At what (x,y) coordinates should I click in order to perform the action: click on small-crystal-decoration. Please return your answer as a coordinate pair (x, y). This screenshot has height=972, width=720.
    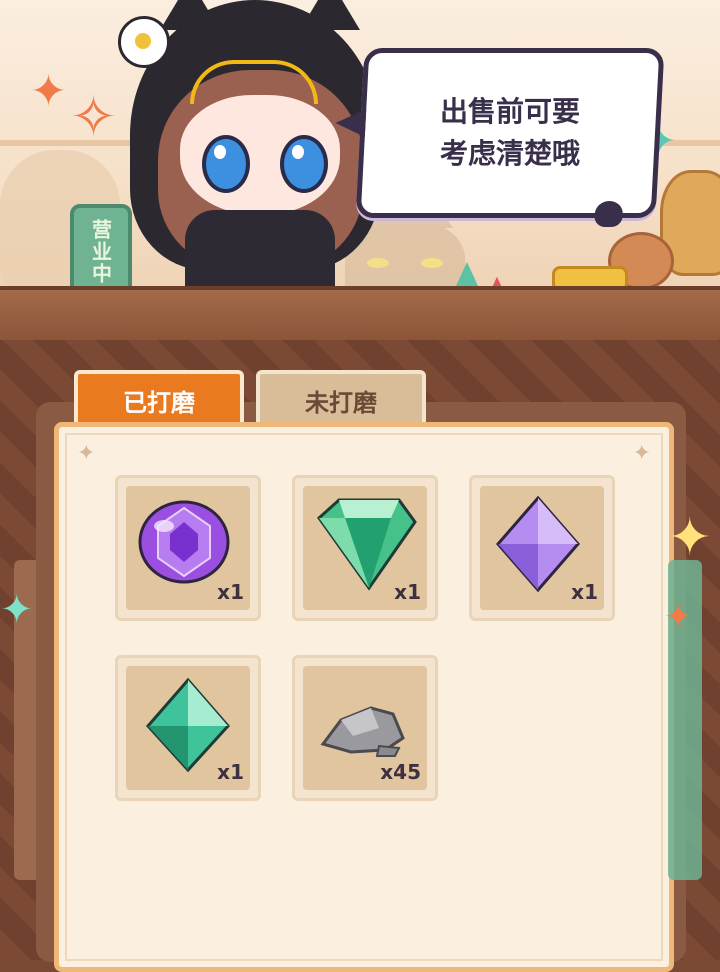
    Looking at the image, I should click on (467, 274).